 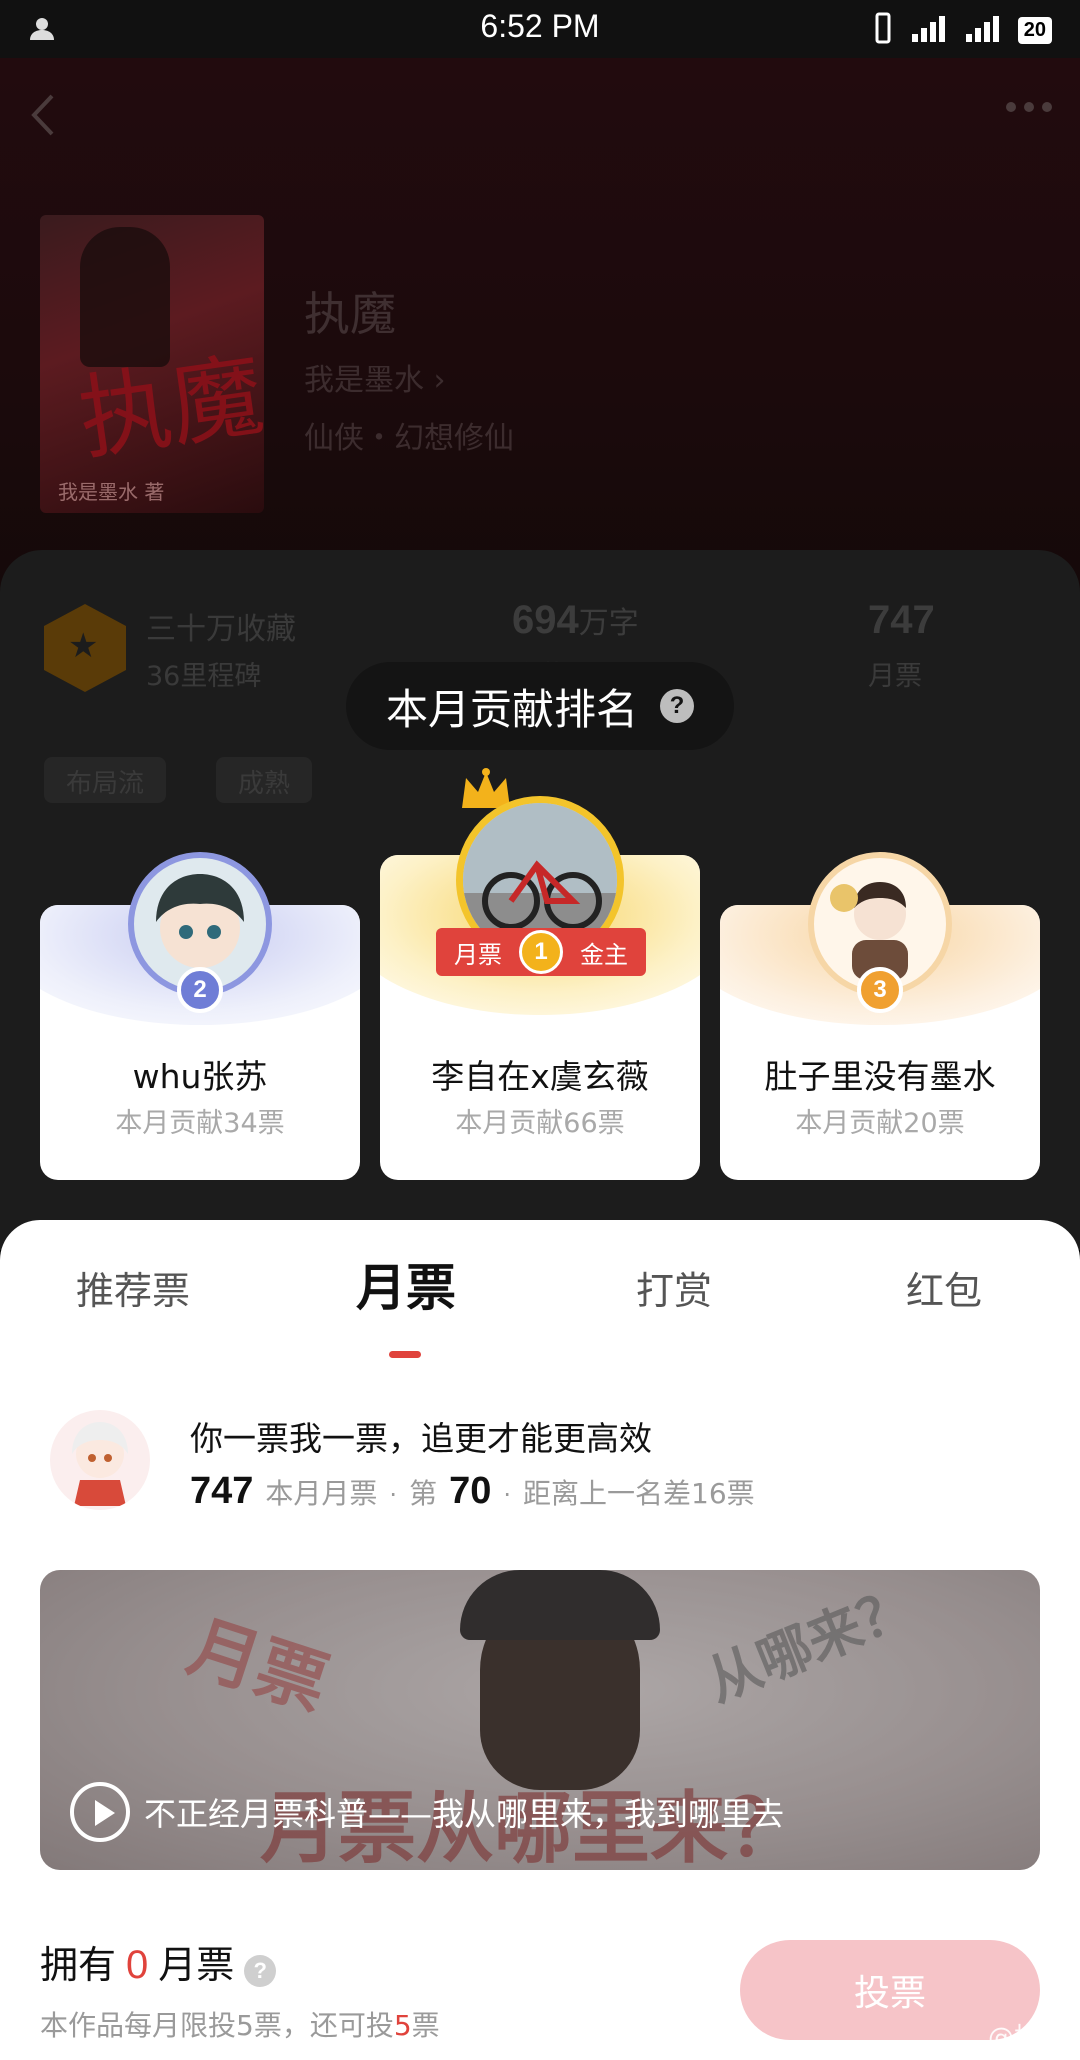 I want to click on rank-badge: 3, so click(x=880, y=990).